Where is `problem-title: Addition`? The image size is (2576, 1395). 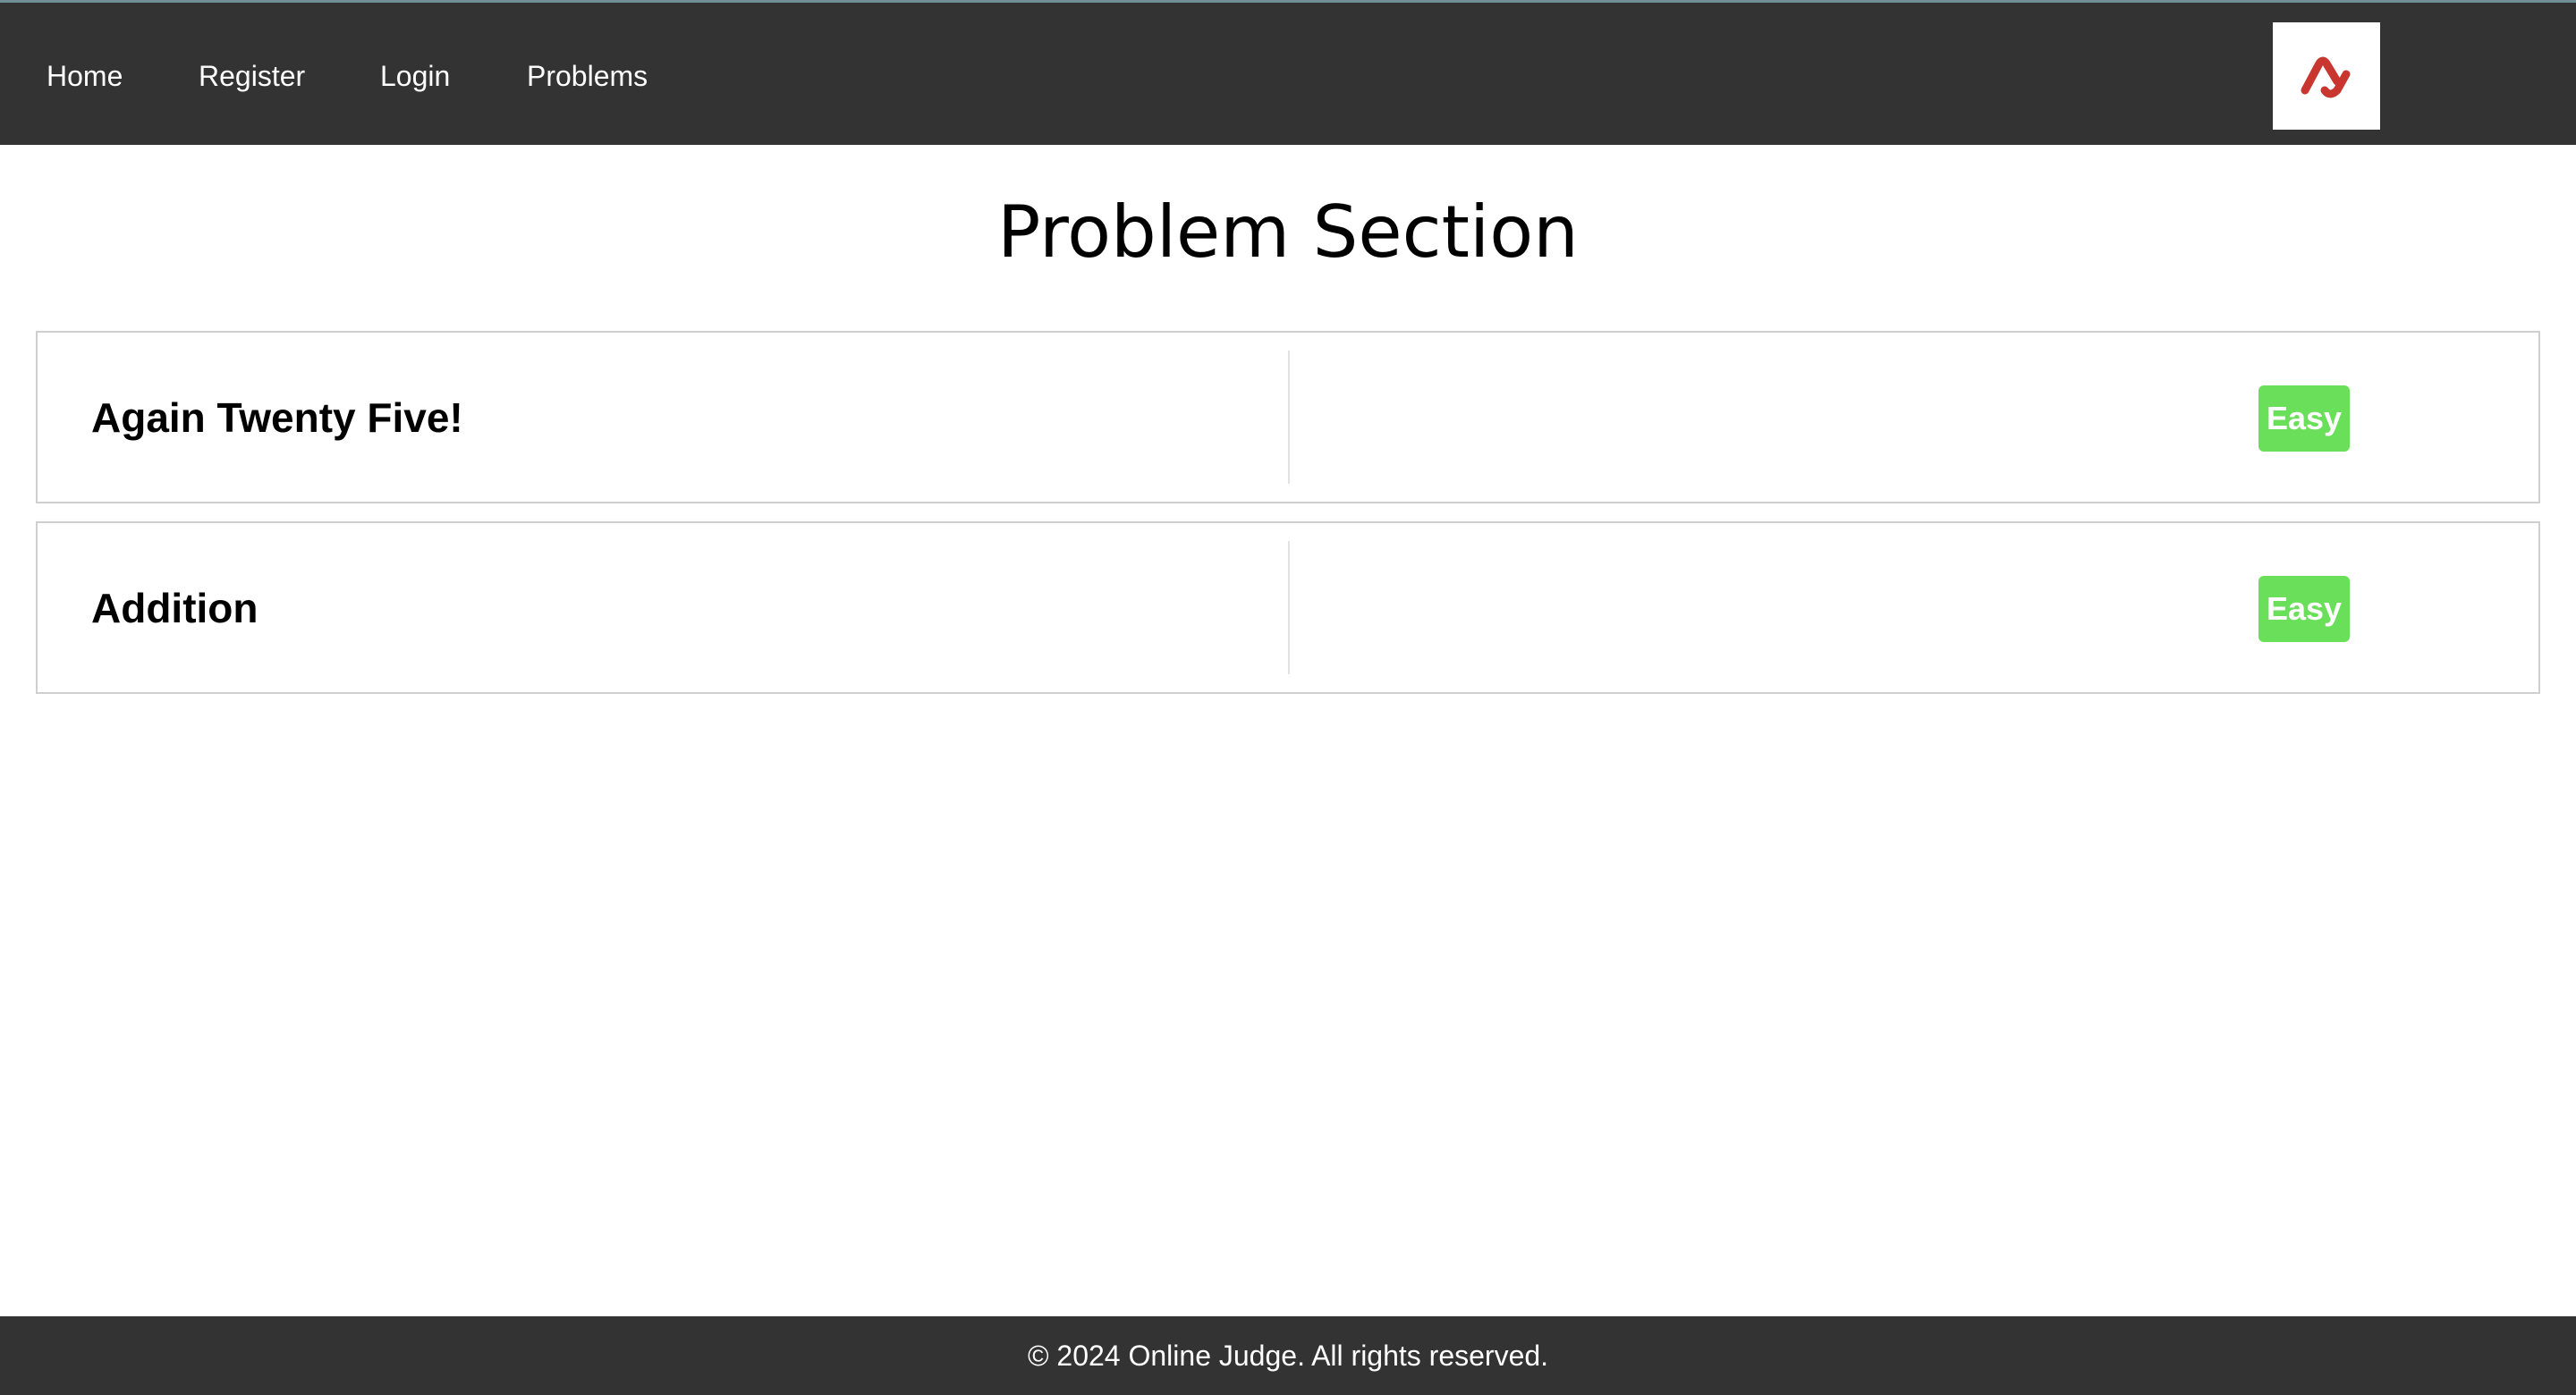
problem-title: Addition is located at coordinates (174, 607).